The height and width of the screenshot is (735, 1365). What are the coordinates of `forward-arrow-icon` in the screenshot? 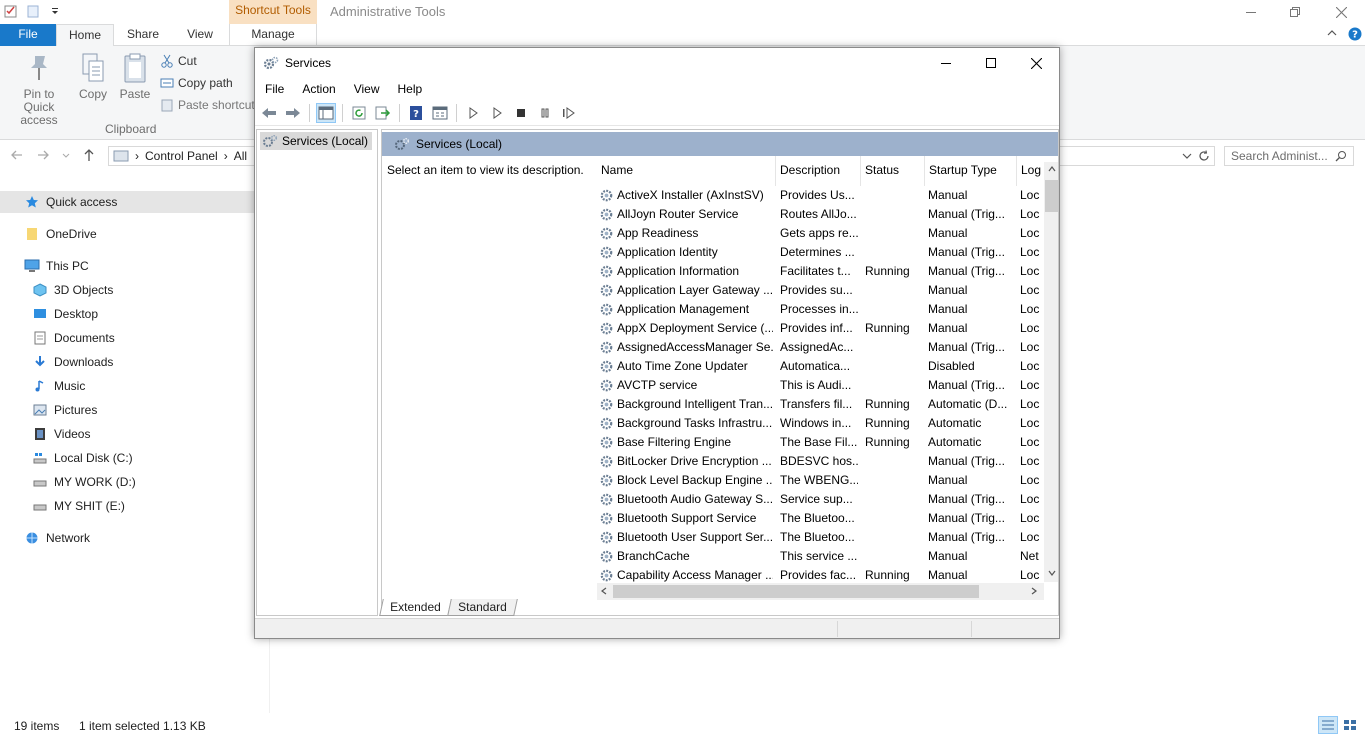 It's located at (43, 155).